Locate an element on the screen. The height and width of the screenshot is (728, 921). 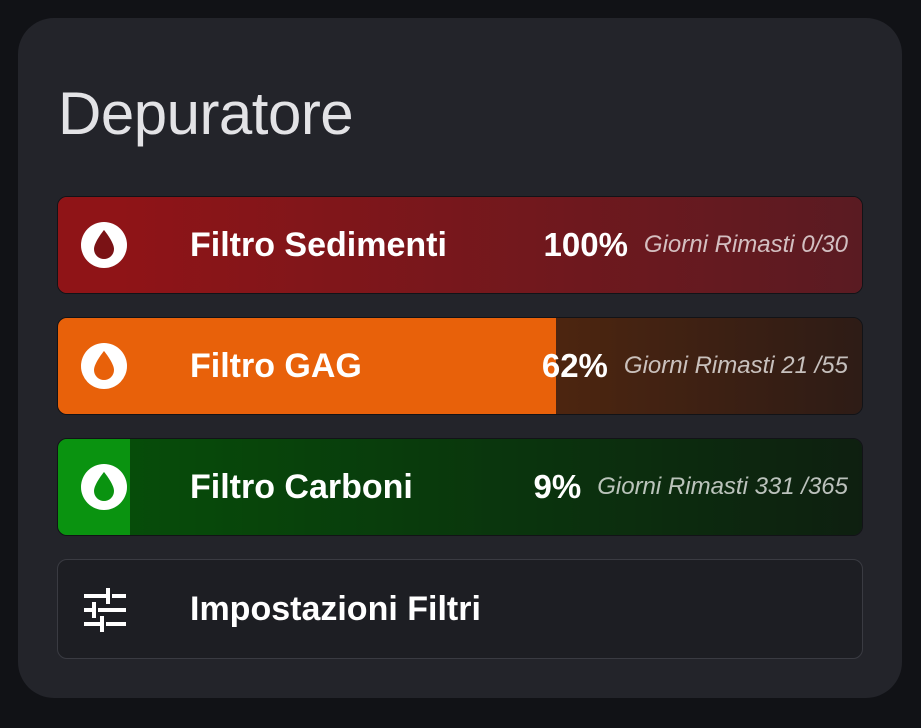
filter-settings-button: Impostazioni Filtri is located at coordinates (460, 609).